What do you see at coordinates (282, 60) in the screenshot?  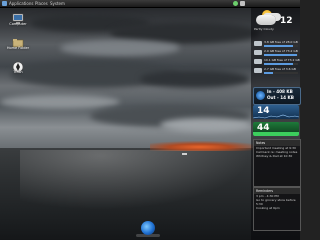 I see `drive-label: 10.1 GB free of 73.2 GB` at bounding box center [282, 60].